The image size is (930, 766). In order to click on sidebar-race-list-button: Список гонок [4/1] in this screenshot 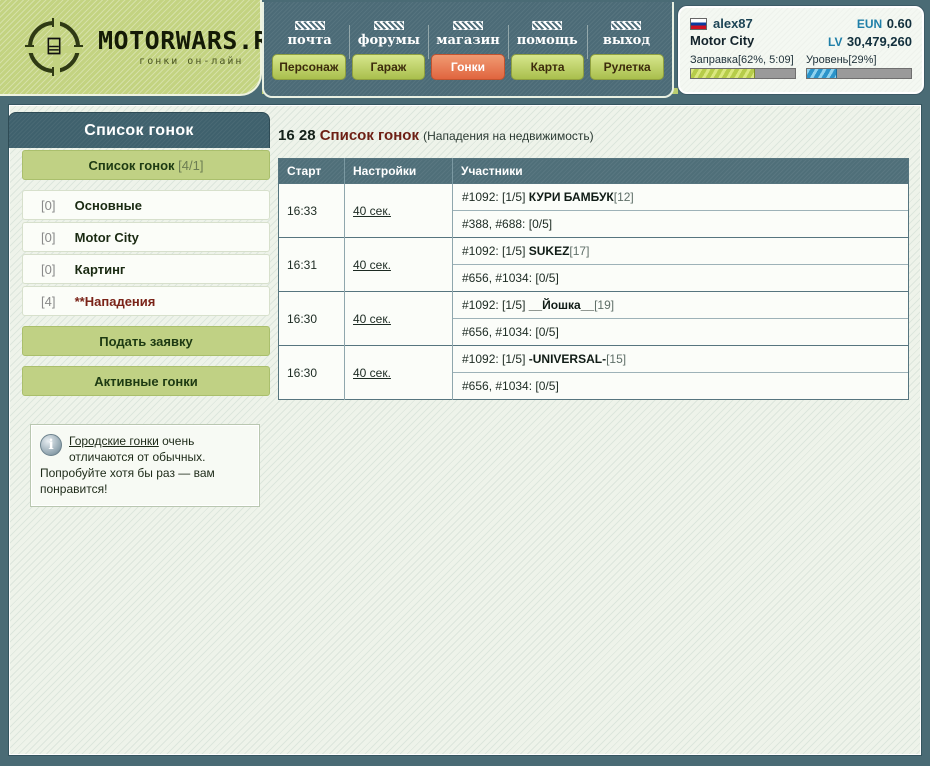, I will do `click(146, 165)`.